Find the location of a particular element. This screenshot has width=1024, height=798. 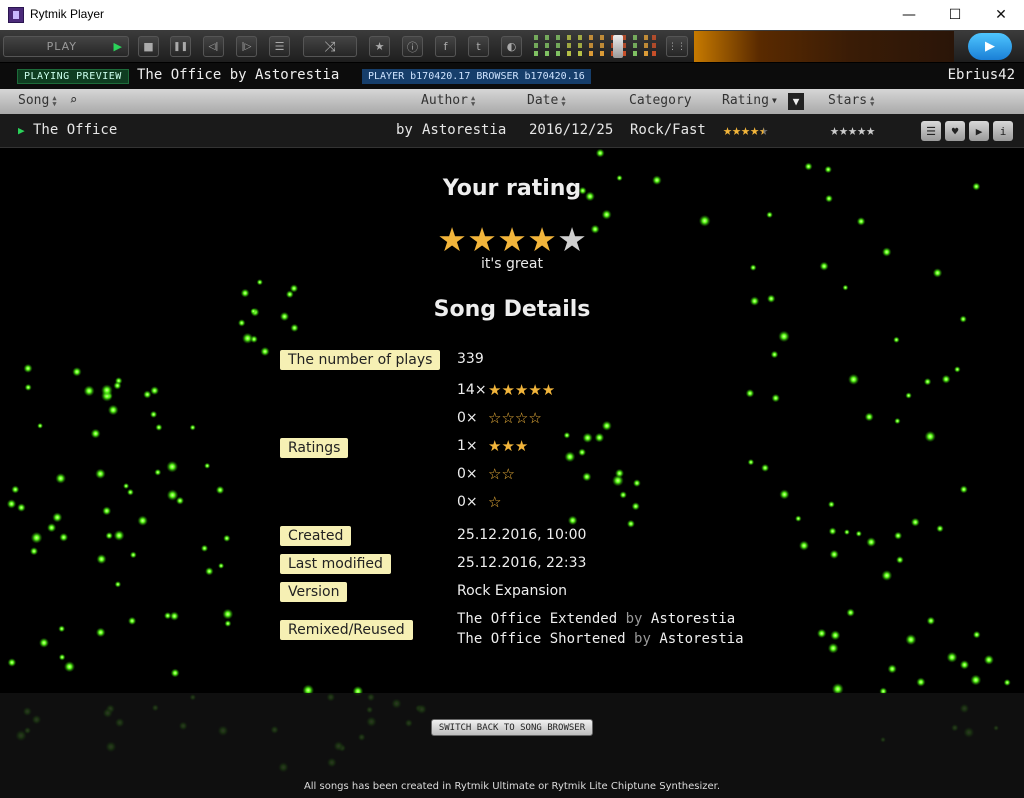

pause-button: ❚❚ is located at coordinates (180, 46).